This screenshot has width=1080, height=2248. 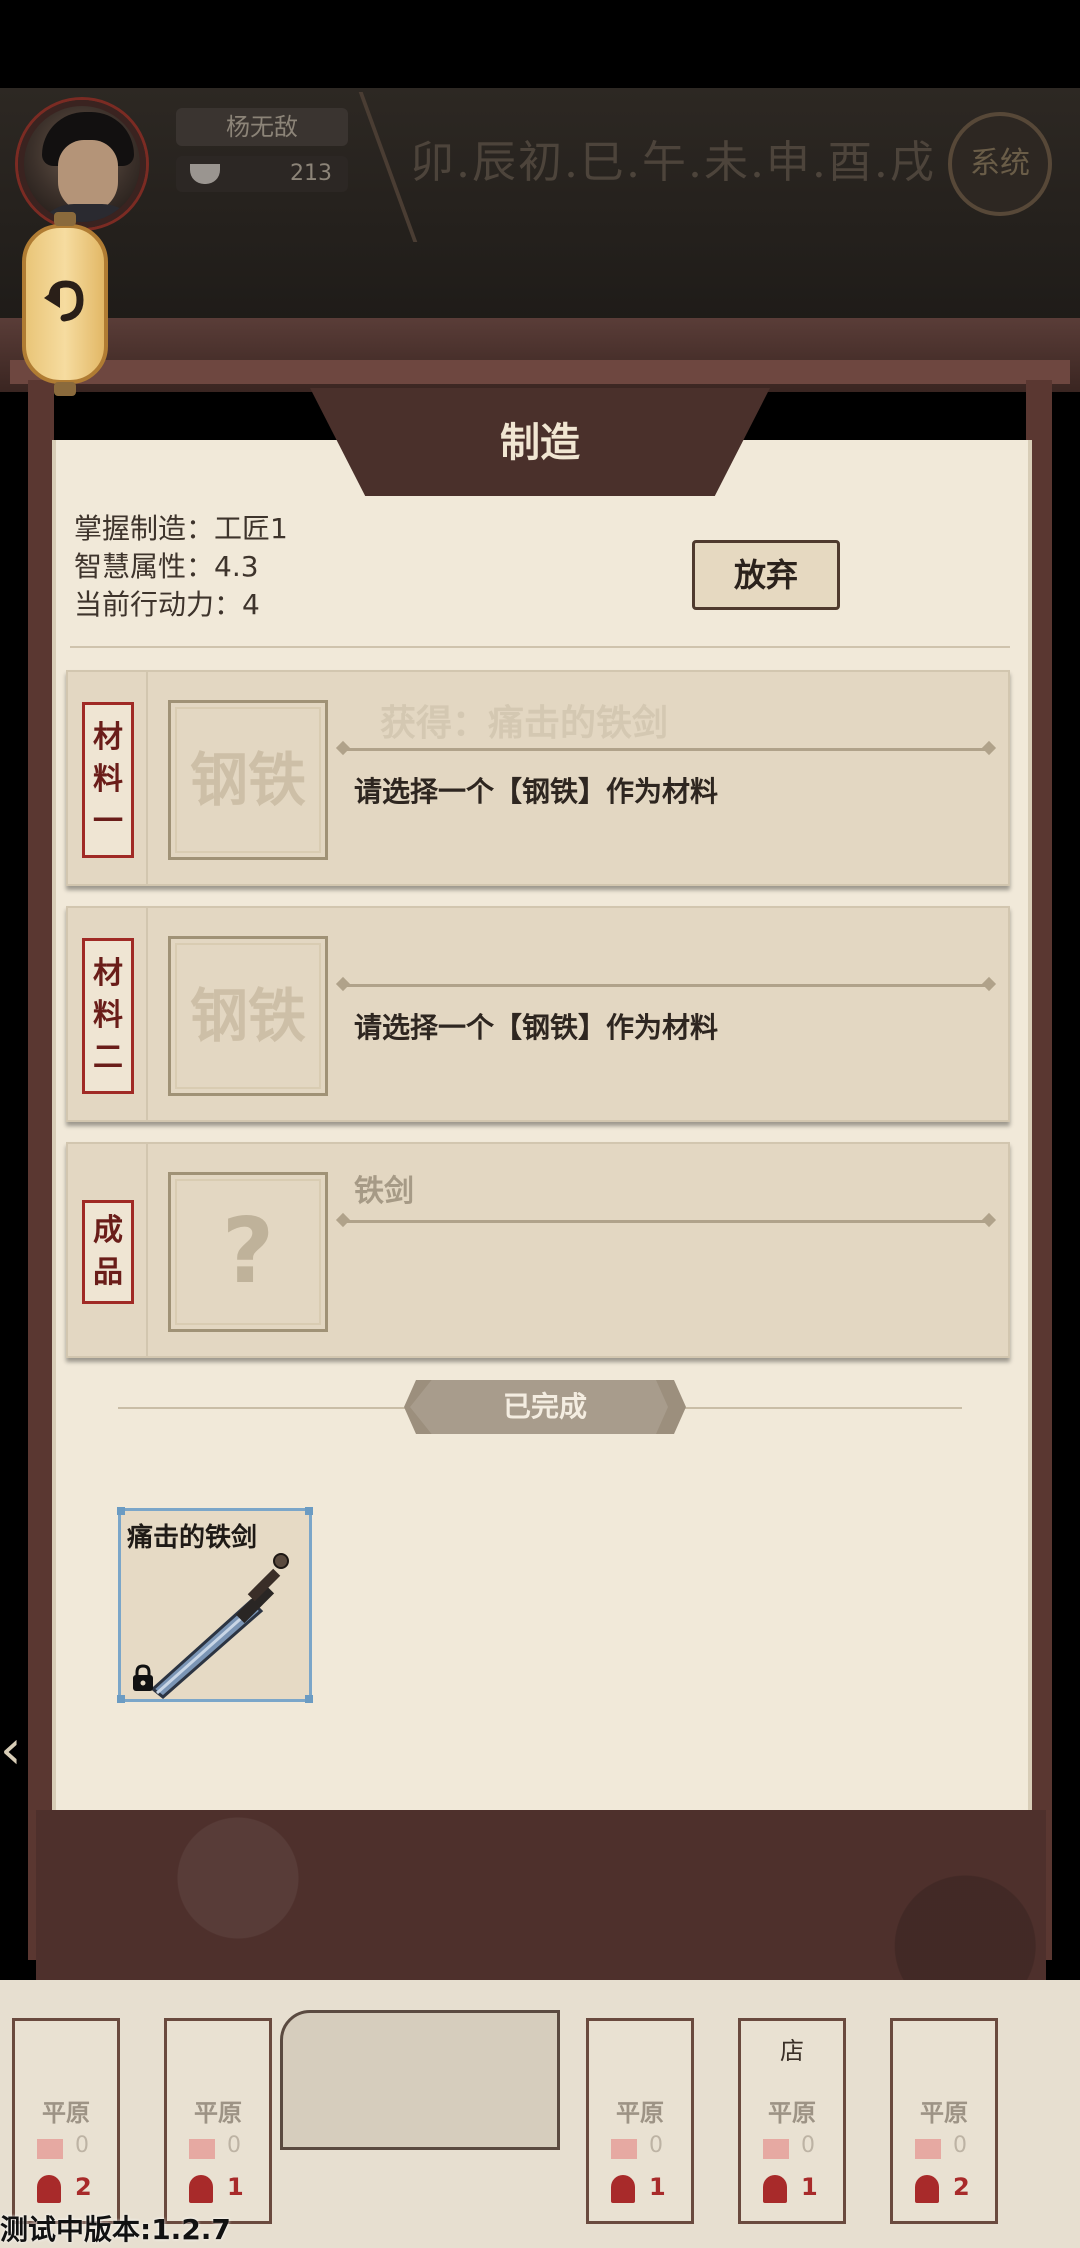 What do you see at coordinates (262, 174) in the screenshot?
I see `coin-counter: 213` at bounding box center [262, 174].